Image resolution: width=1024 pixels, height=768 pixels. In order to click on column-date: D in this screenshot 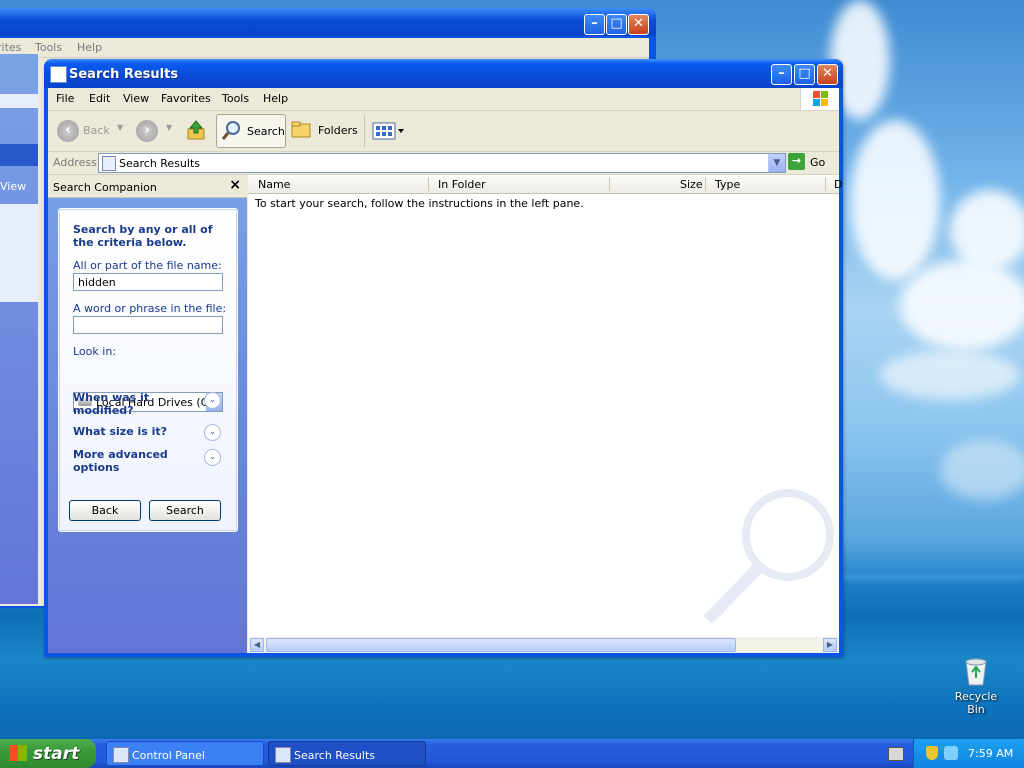, I will do `click(838, 184)`.